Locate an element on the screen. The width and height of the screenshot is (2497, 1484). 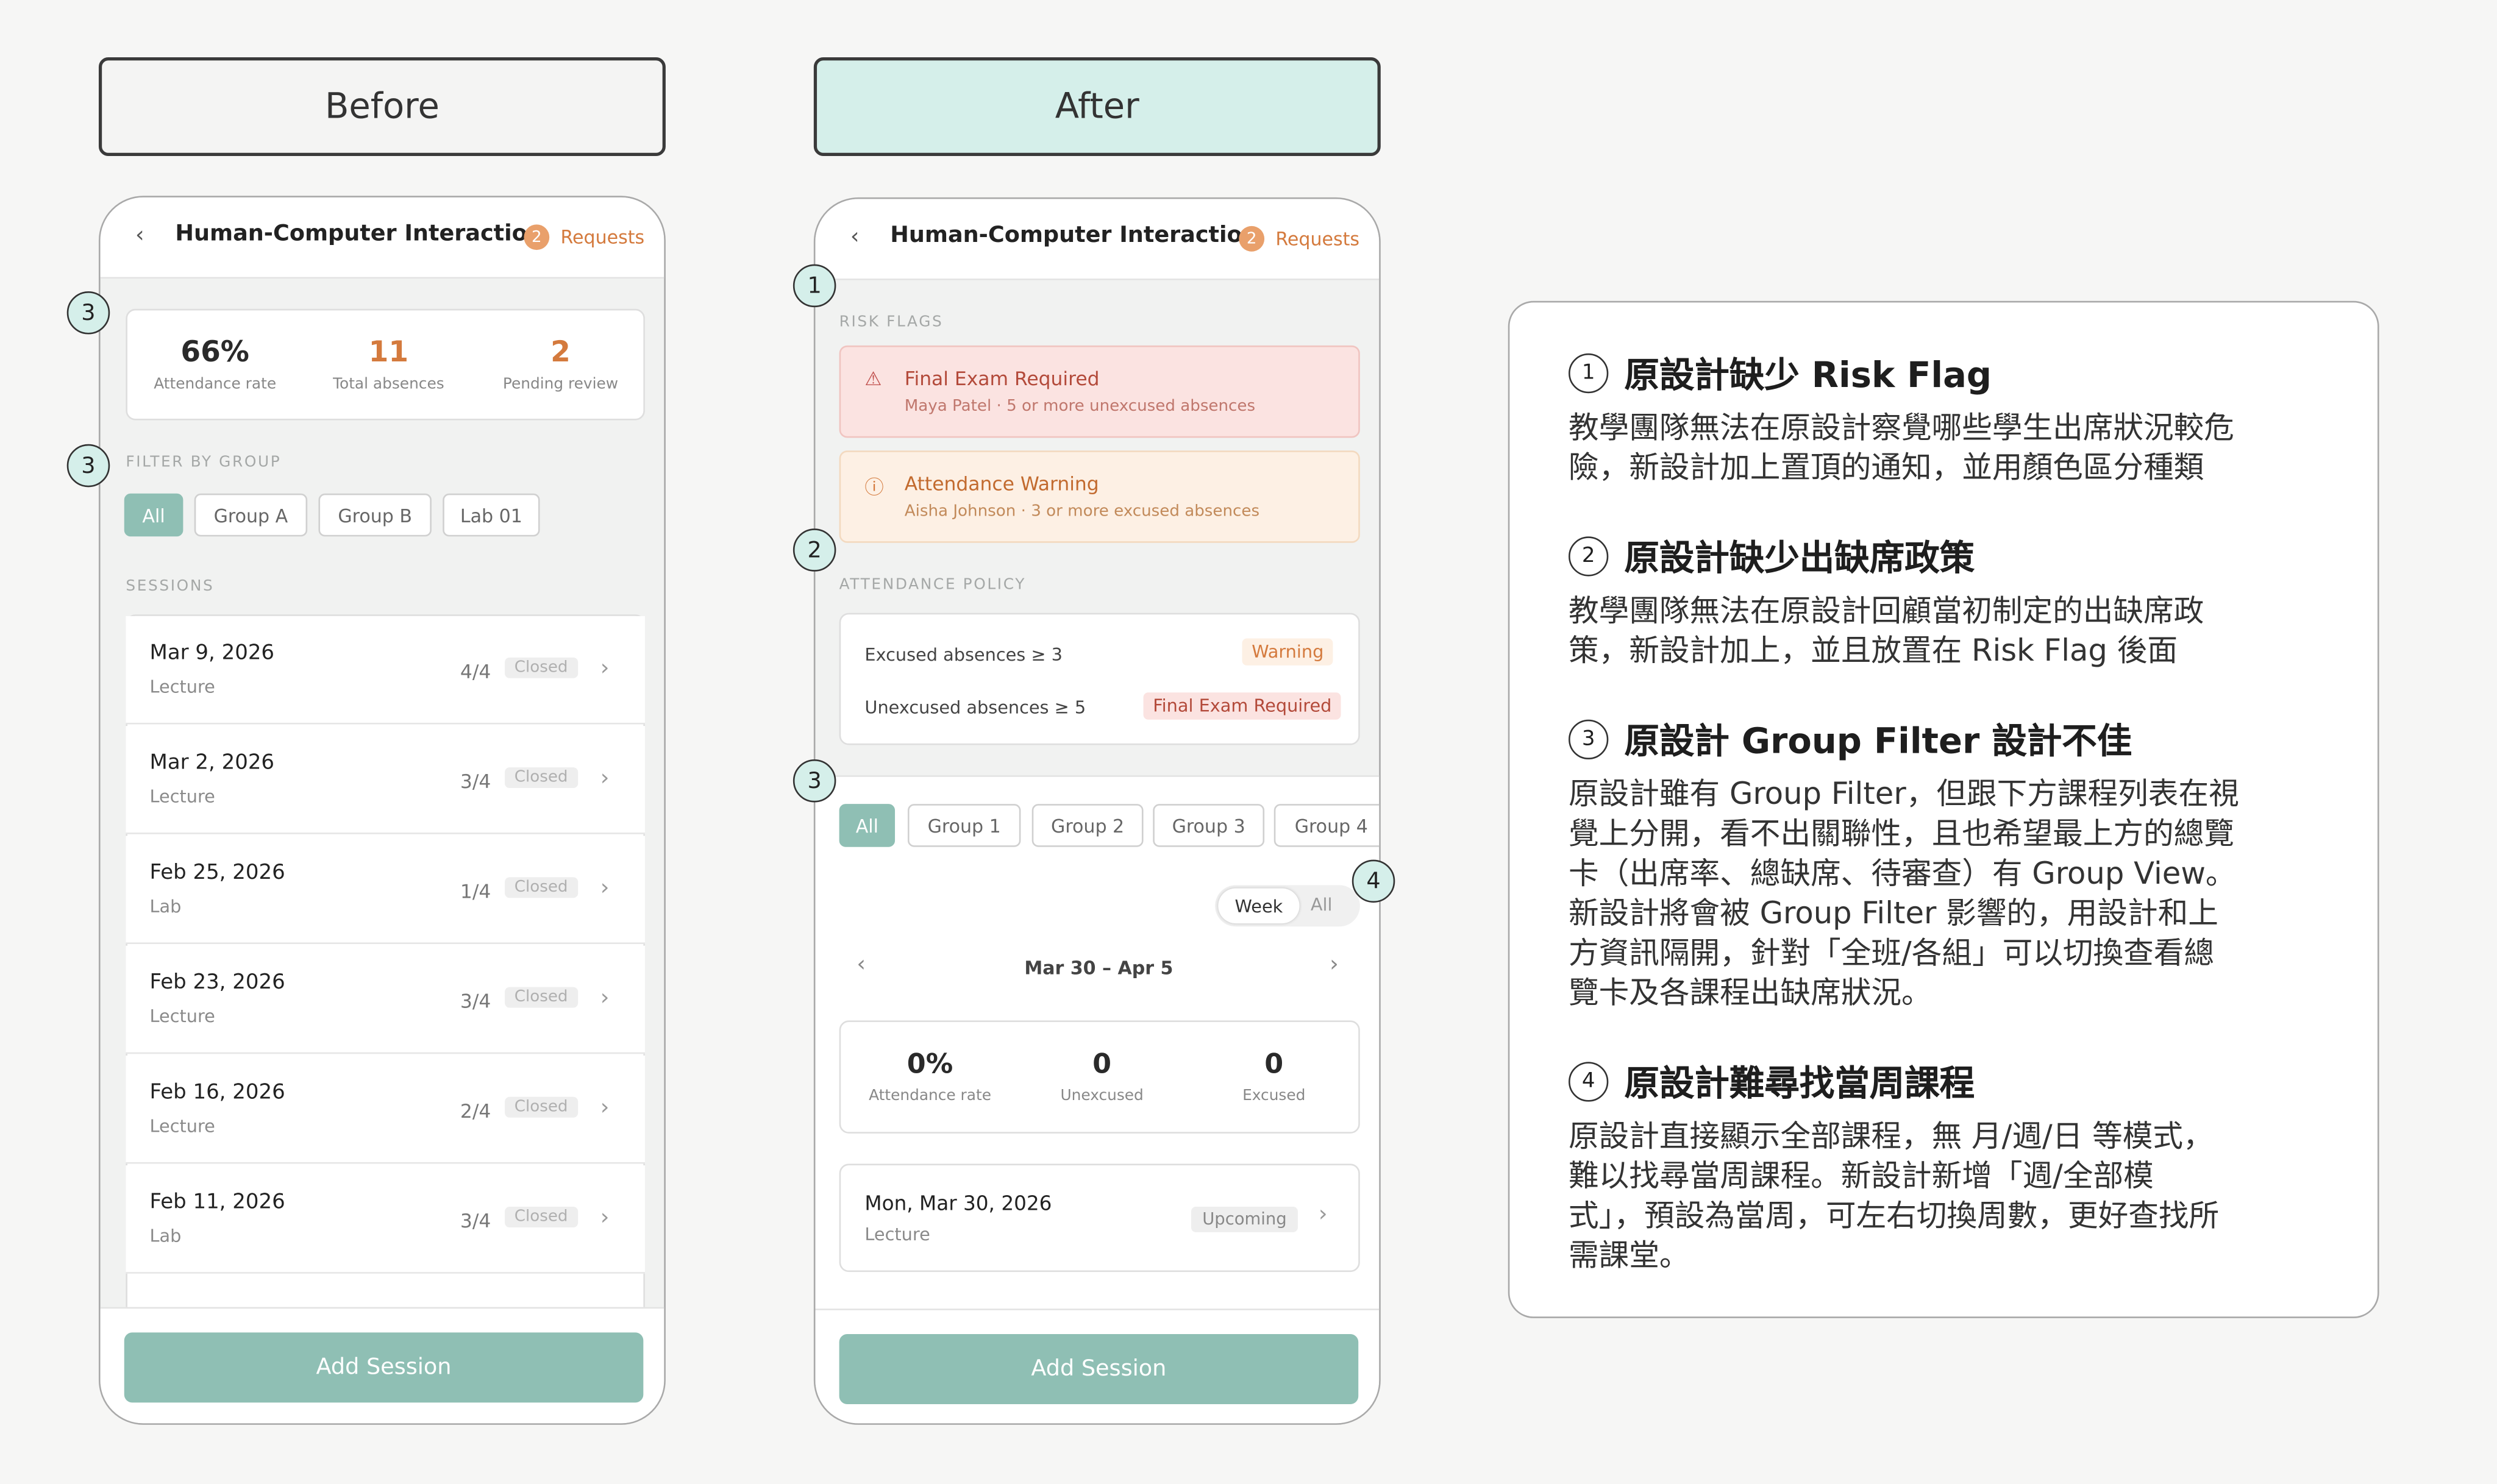
session-date: Mon, Mar 30, 2026 is located at coordinates (958, 1203).